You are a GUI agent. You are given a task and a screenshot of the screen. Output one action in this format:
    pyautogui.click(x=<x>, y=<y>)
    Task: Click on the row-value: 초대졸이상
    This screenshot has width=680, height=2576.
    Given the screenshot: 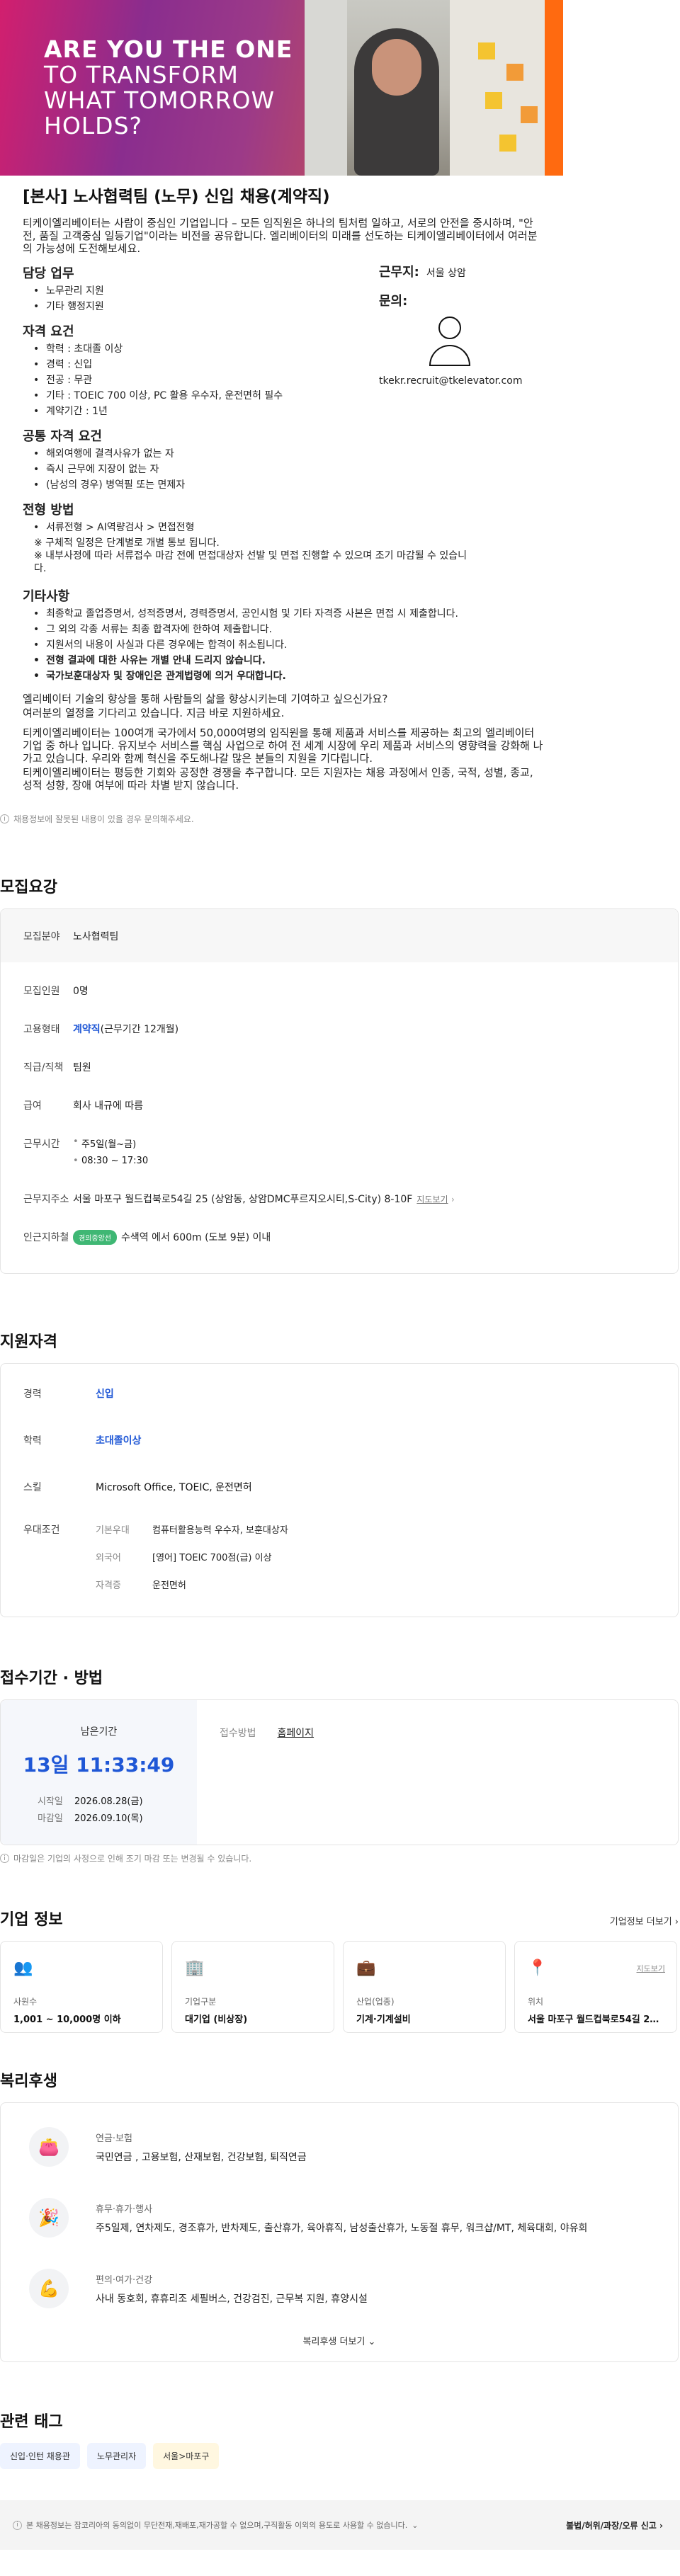 What is the action you would take?
    pyautogui.click(x=119, y=1441)
    